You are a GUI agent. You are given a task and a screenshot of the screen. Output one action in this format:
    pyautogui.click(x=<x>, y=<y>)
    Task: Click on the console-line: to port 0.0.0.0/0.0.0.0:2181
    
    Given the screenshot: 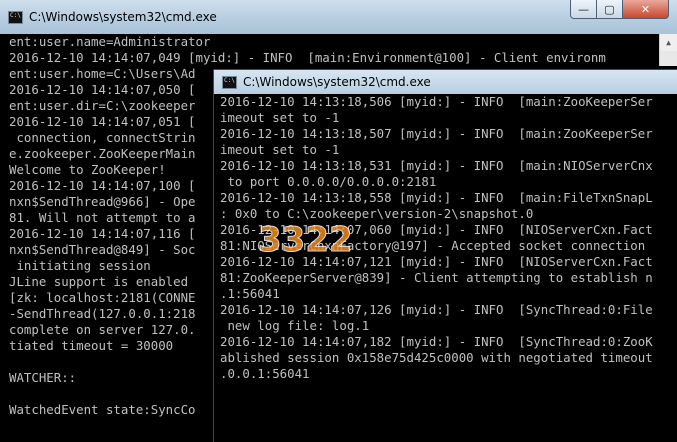 What is the action you would take?
    pyautogui.click(x=328, y=181)
    